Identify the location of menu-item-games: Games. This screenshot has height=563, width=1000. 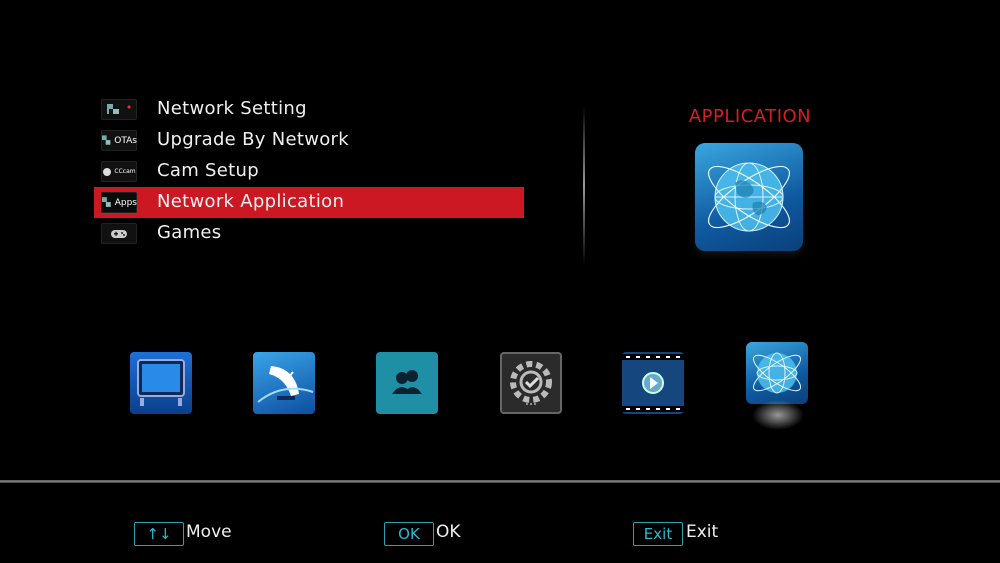
(309, 233).